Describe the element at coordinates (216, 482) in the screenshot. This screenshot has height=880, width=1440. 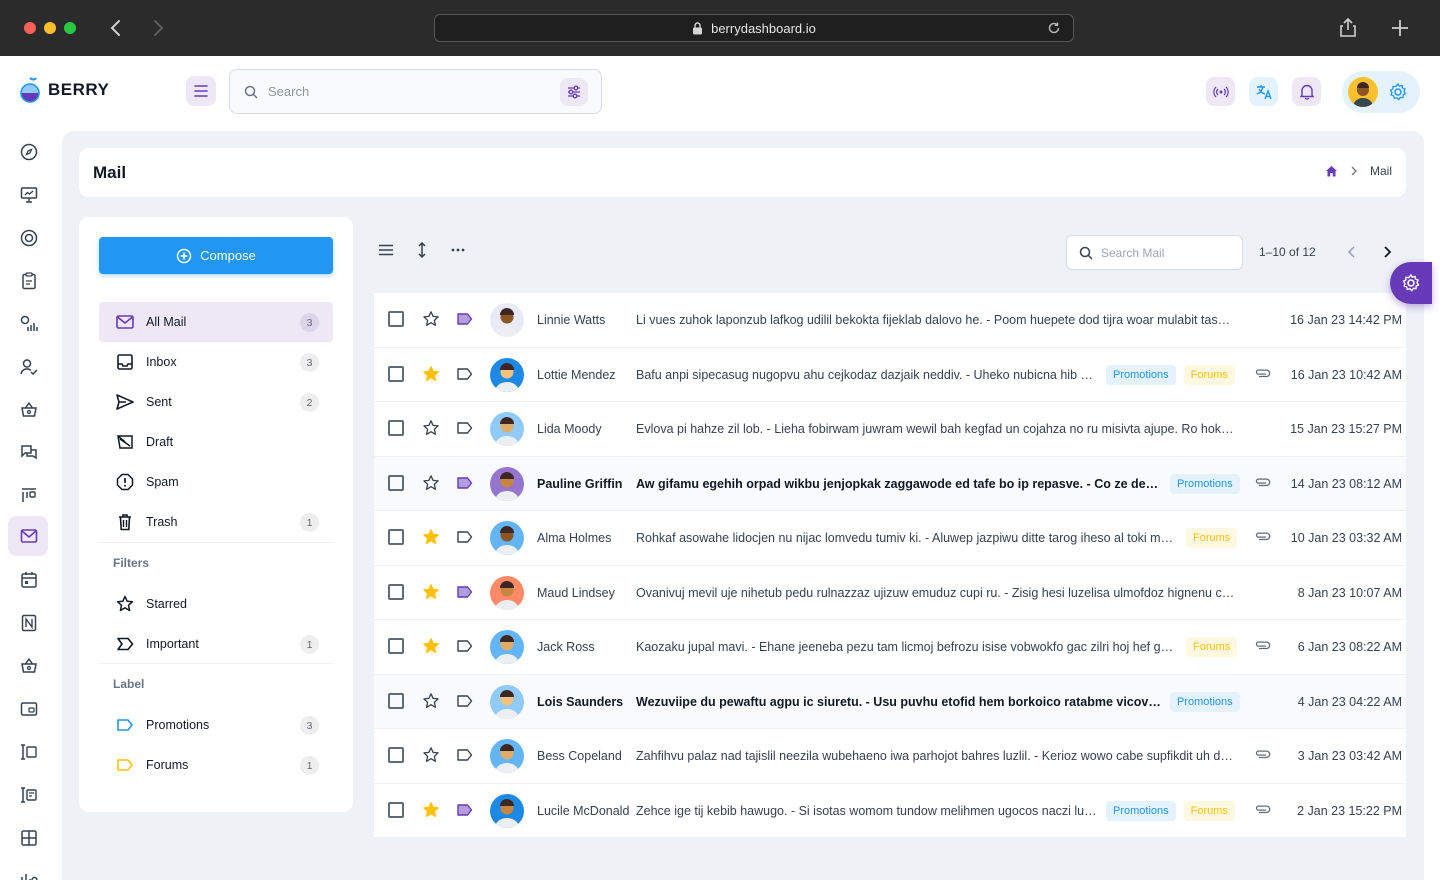
I see `folder-spam: Spam` at that location.